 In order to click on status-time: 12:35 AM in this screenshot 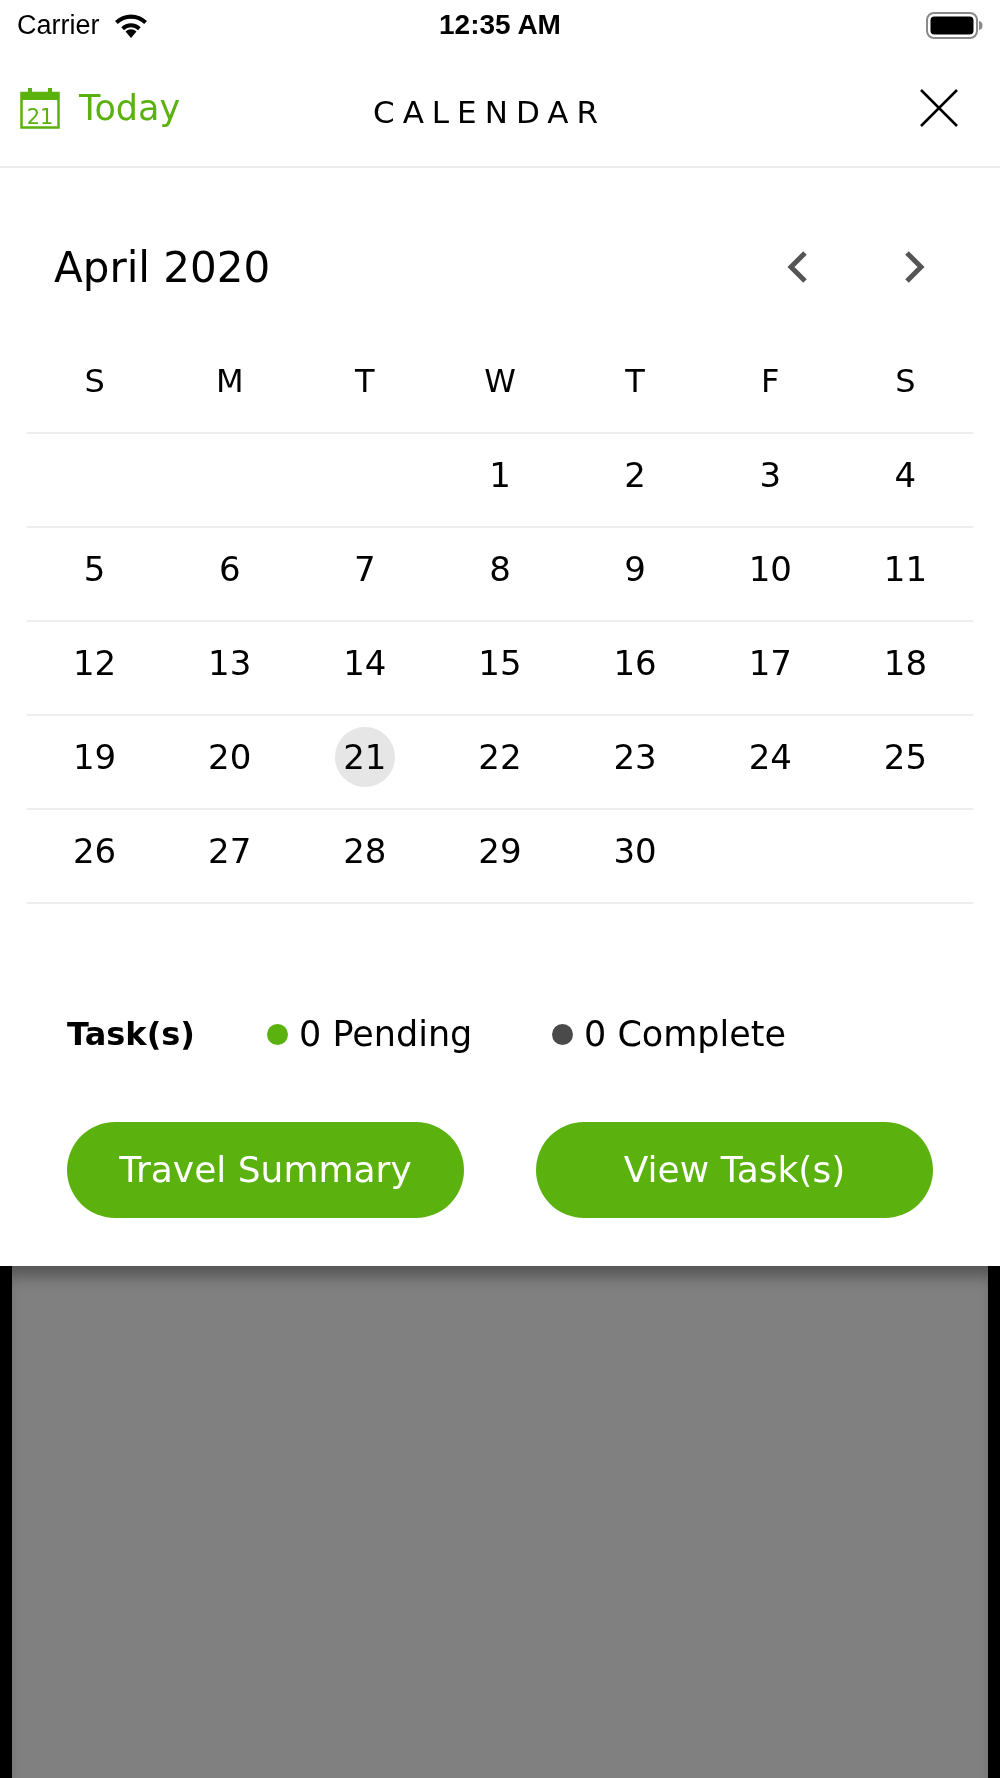, I will do `click(500, 25)`.